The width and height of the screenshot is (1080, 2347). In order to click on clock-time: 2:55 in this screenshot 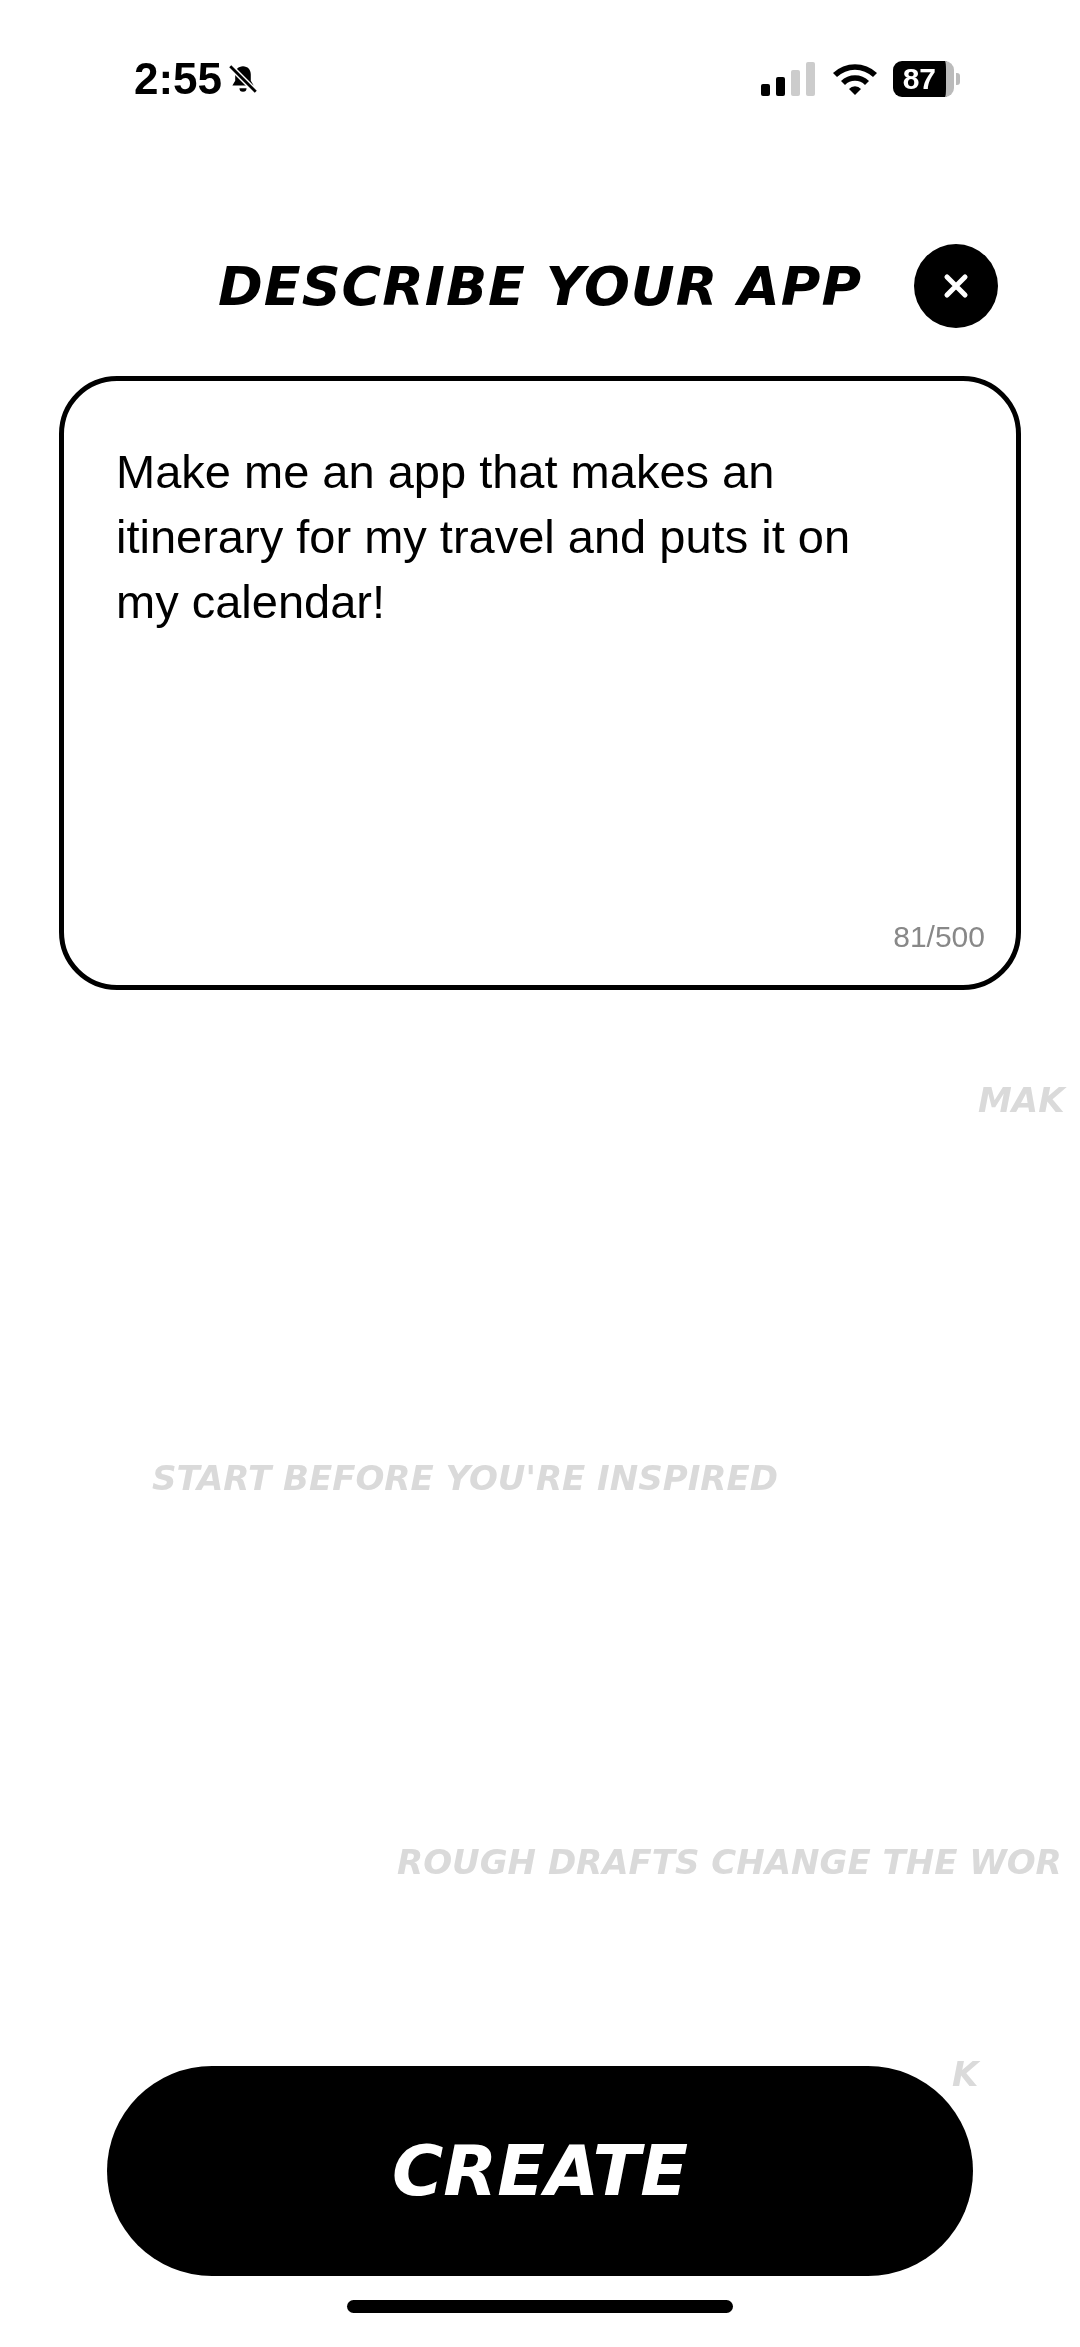, I will do `click(178, 79)`.